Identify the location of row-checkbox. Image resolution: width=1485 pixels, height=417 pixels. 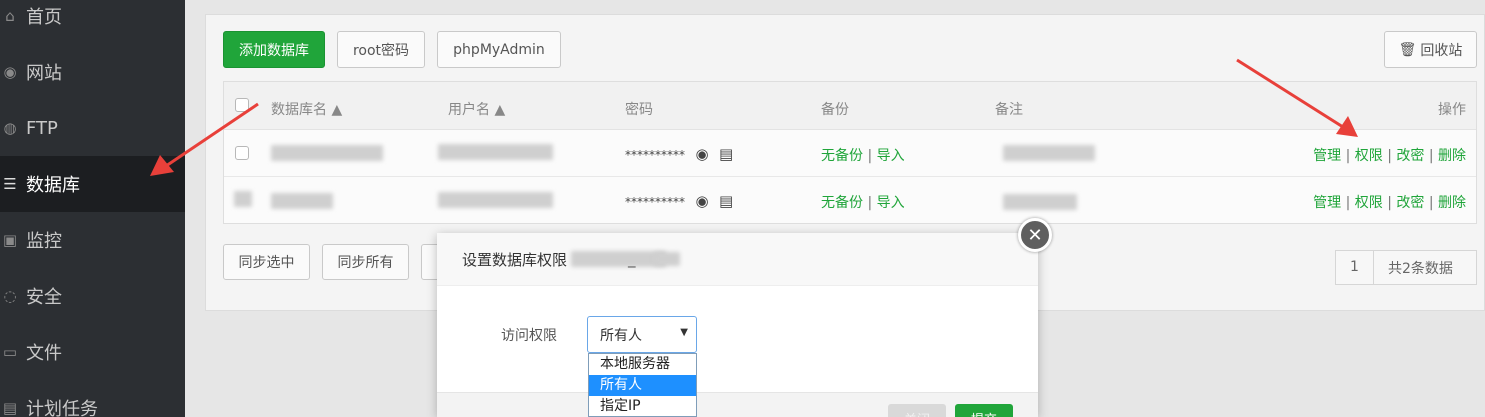
(242, 153).